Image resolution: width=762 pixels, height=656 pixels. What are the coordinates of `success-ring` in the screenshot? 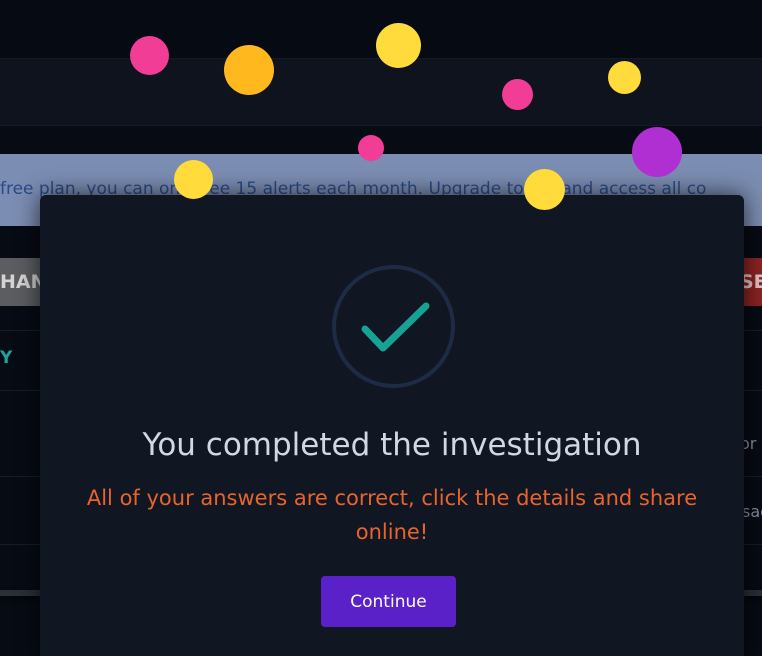 It's located at (393, 326).